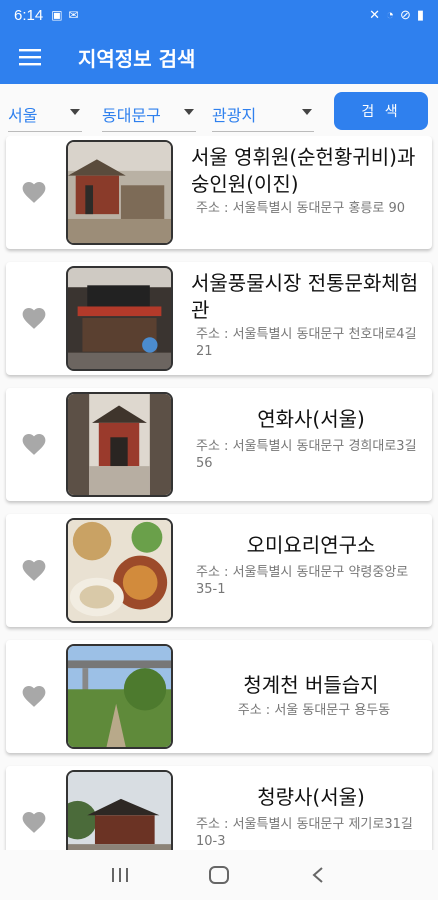 The height and width of the screenshot is (900, 438). I want to click on back-button, so click(318, 875).